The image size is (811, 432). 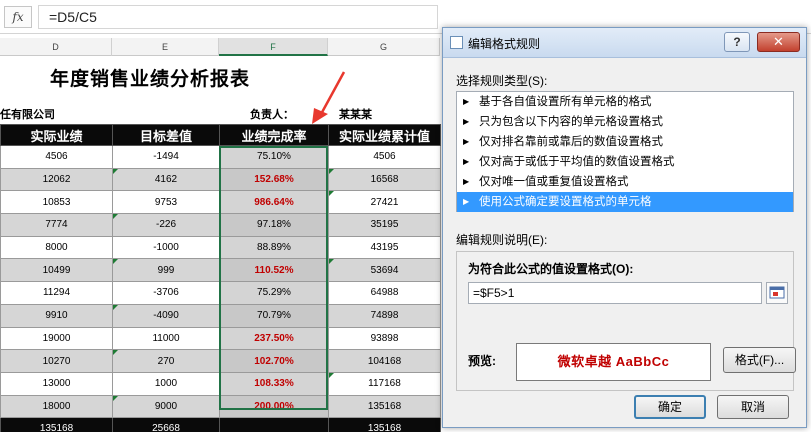 What do you see at coordinates (384, 315) in the screenshot?
I see `cumulative-cell: 74898` at bounding box center [384, 315].